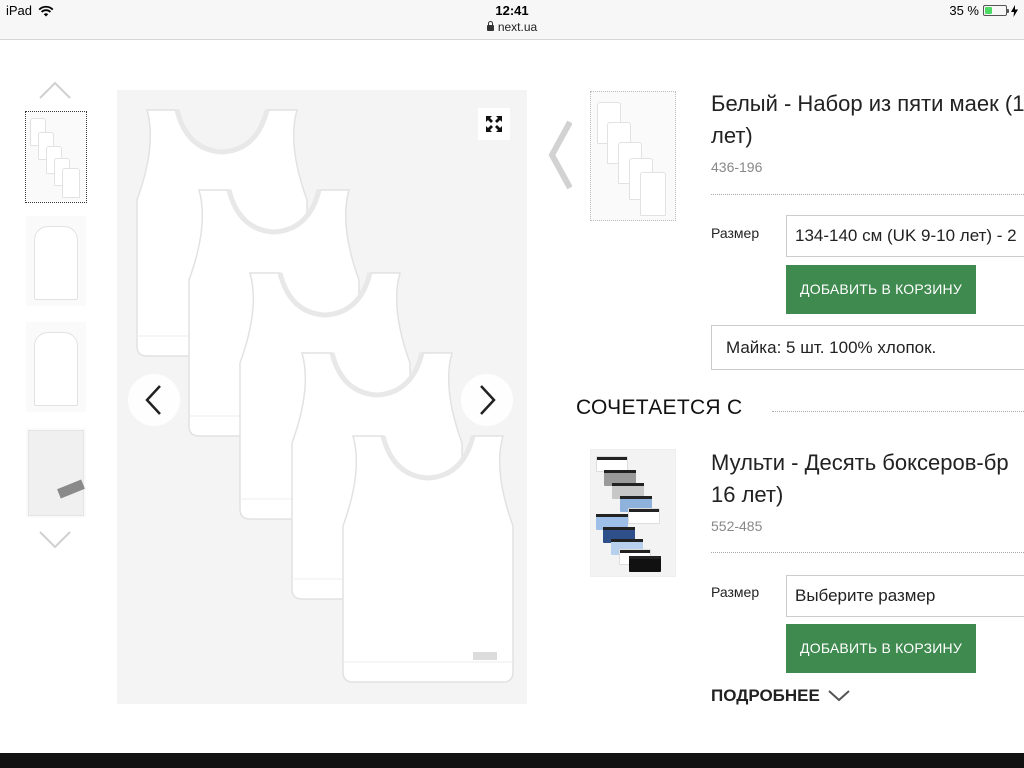  I want to click on divider, so click(867, 194).